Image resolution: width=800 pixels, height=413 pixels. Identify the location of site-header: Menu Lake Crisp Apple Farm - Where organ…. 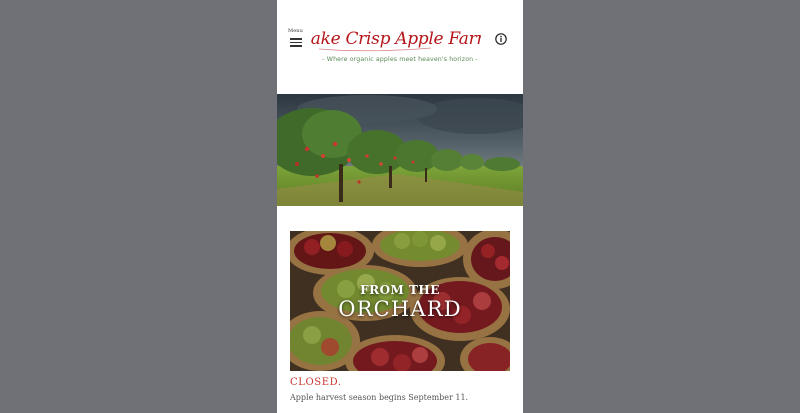
(400, 47).